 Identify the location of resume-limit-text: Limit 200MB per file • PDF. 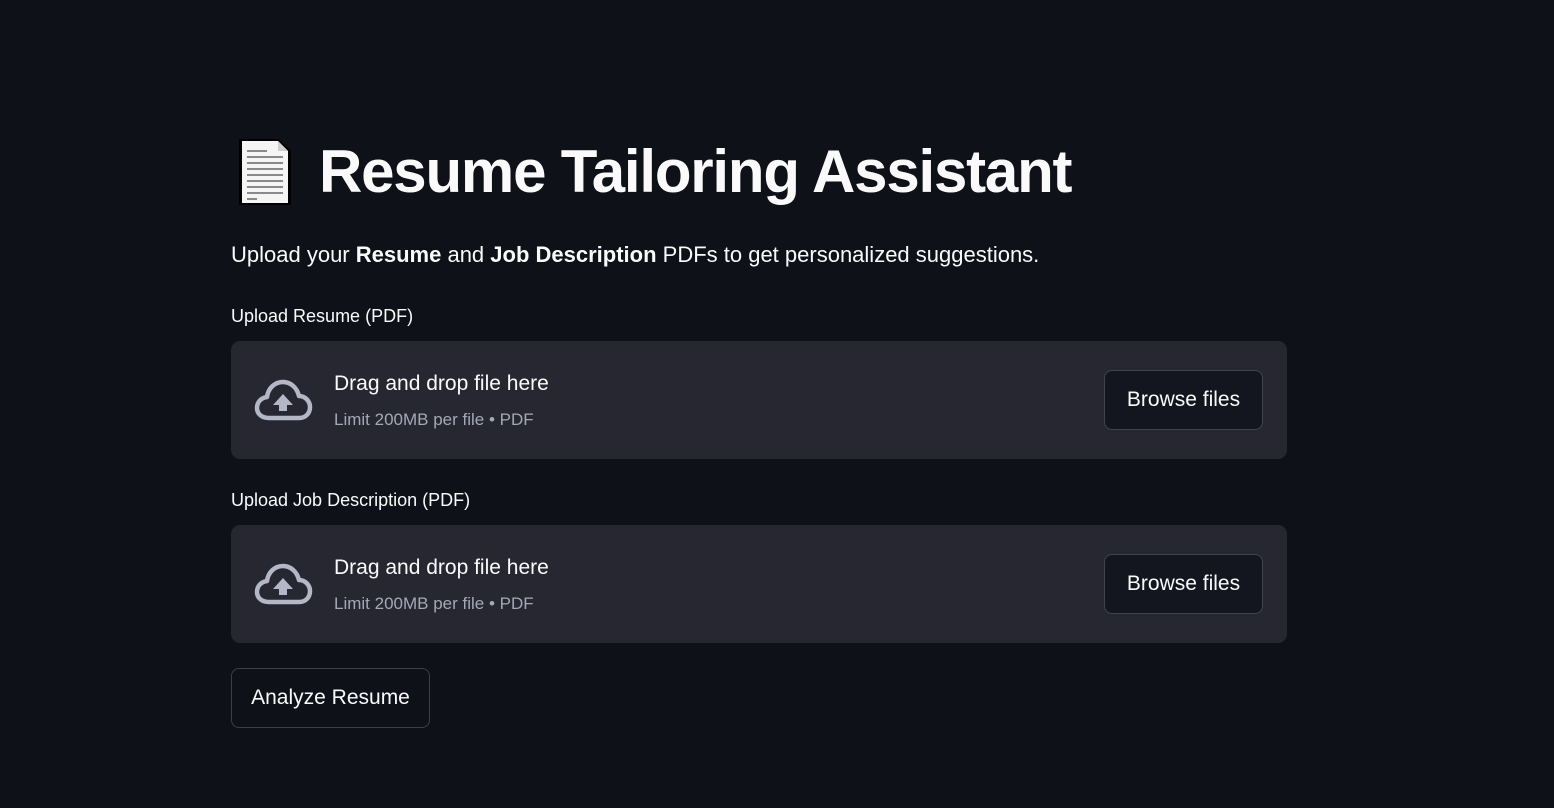
(434, 419).